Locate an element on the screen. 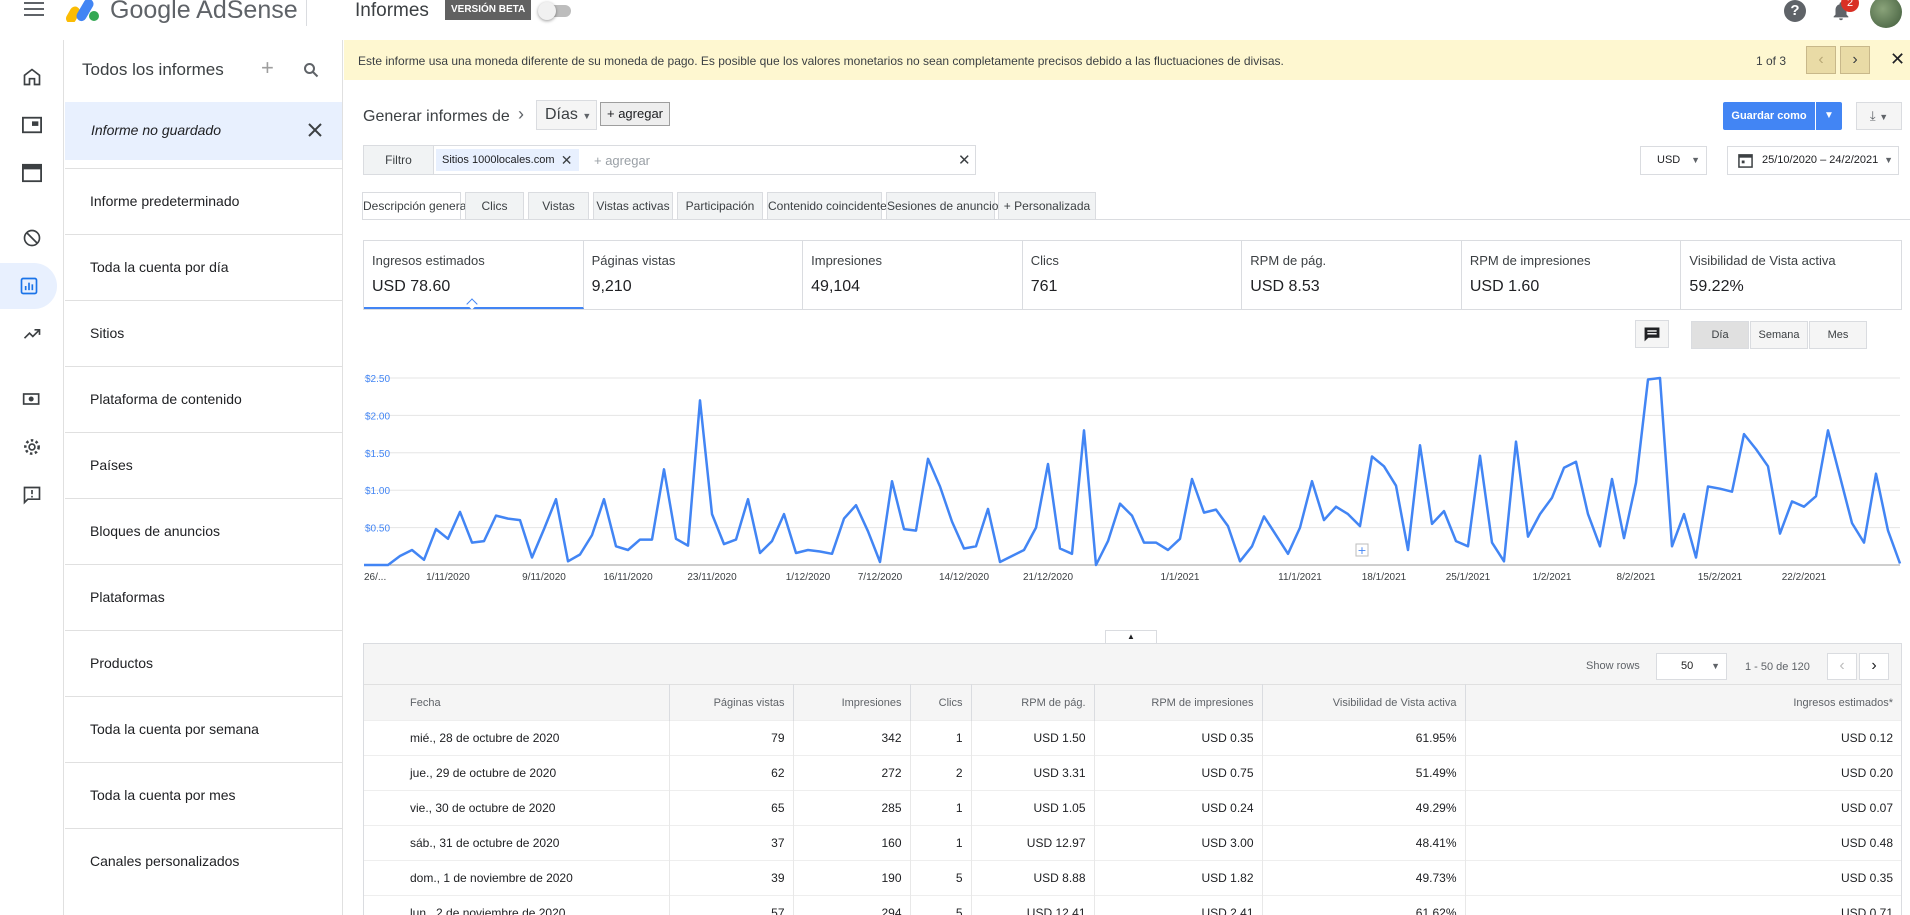  table-cell: 61.95% is located at coordinates (1364, 738).